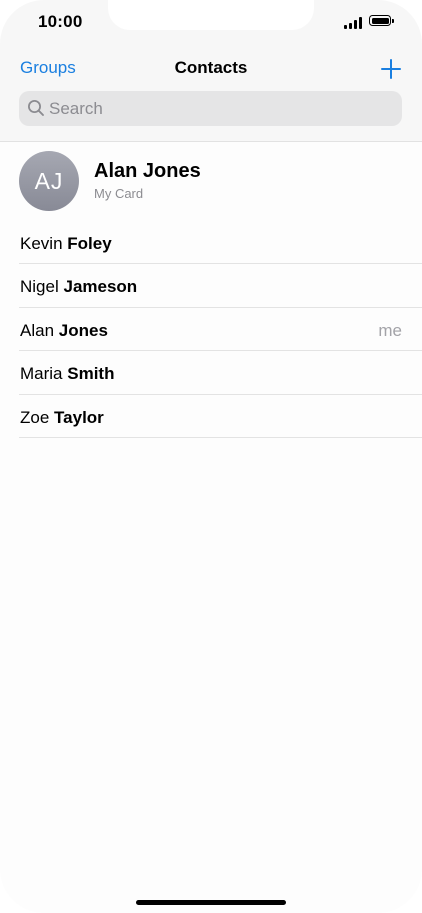  Describe the element at coordinates (91, 374) in the screenshot. I see `contact-last-name: Smith` at that location.